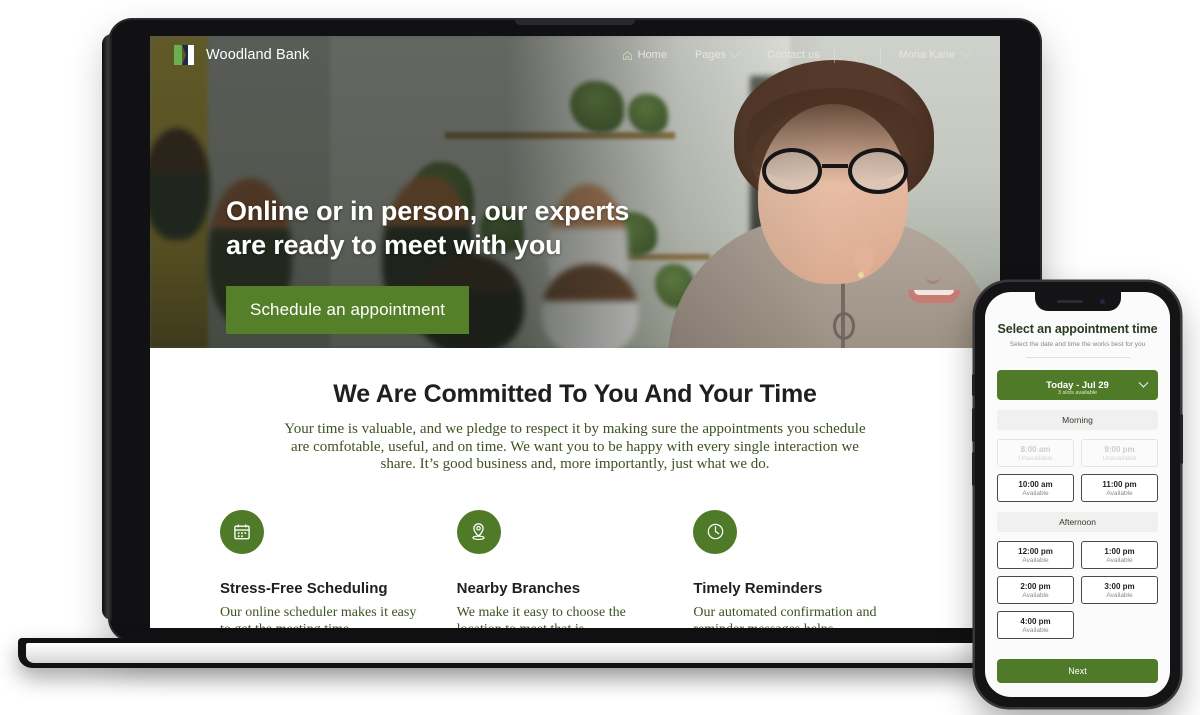 The width and height of the screenshot is (1200, 715). Describe the element at coordinates (518, 588) in the screenshot. I see `feature-title: Nearby Branches` at that location.